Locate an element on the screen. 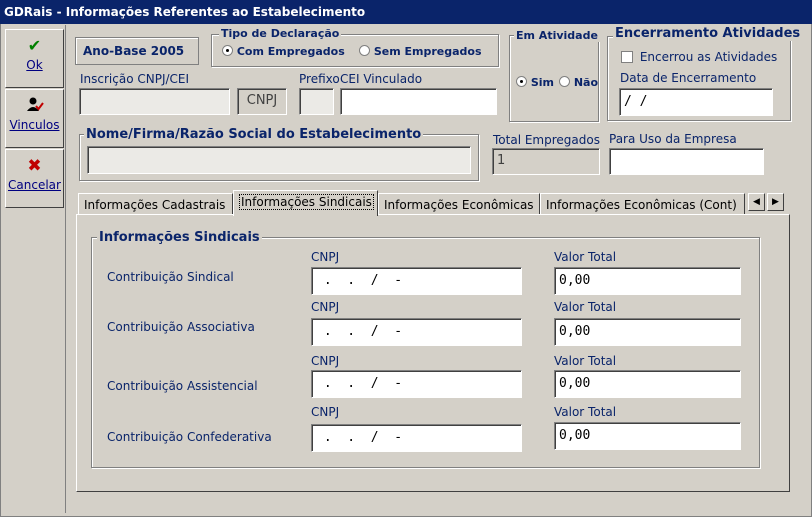  total-empregados-label: Total Empregados is located at coordinates (546, 140).